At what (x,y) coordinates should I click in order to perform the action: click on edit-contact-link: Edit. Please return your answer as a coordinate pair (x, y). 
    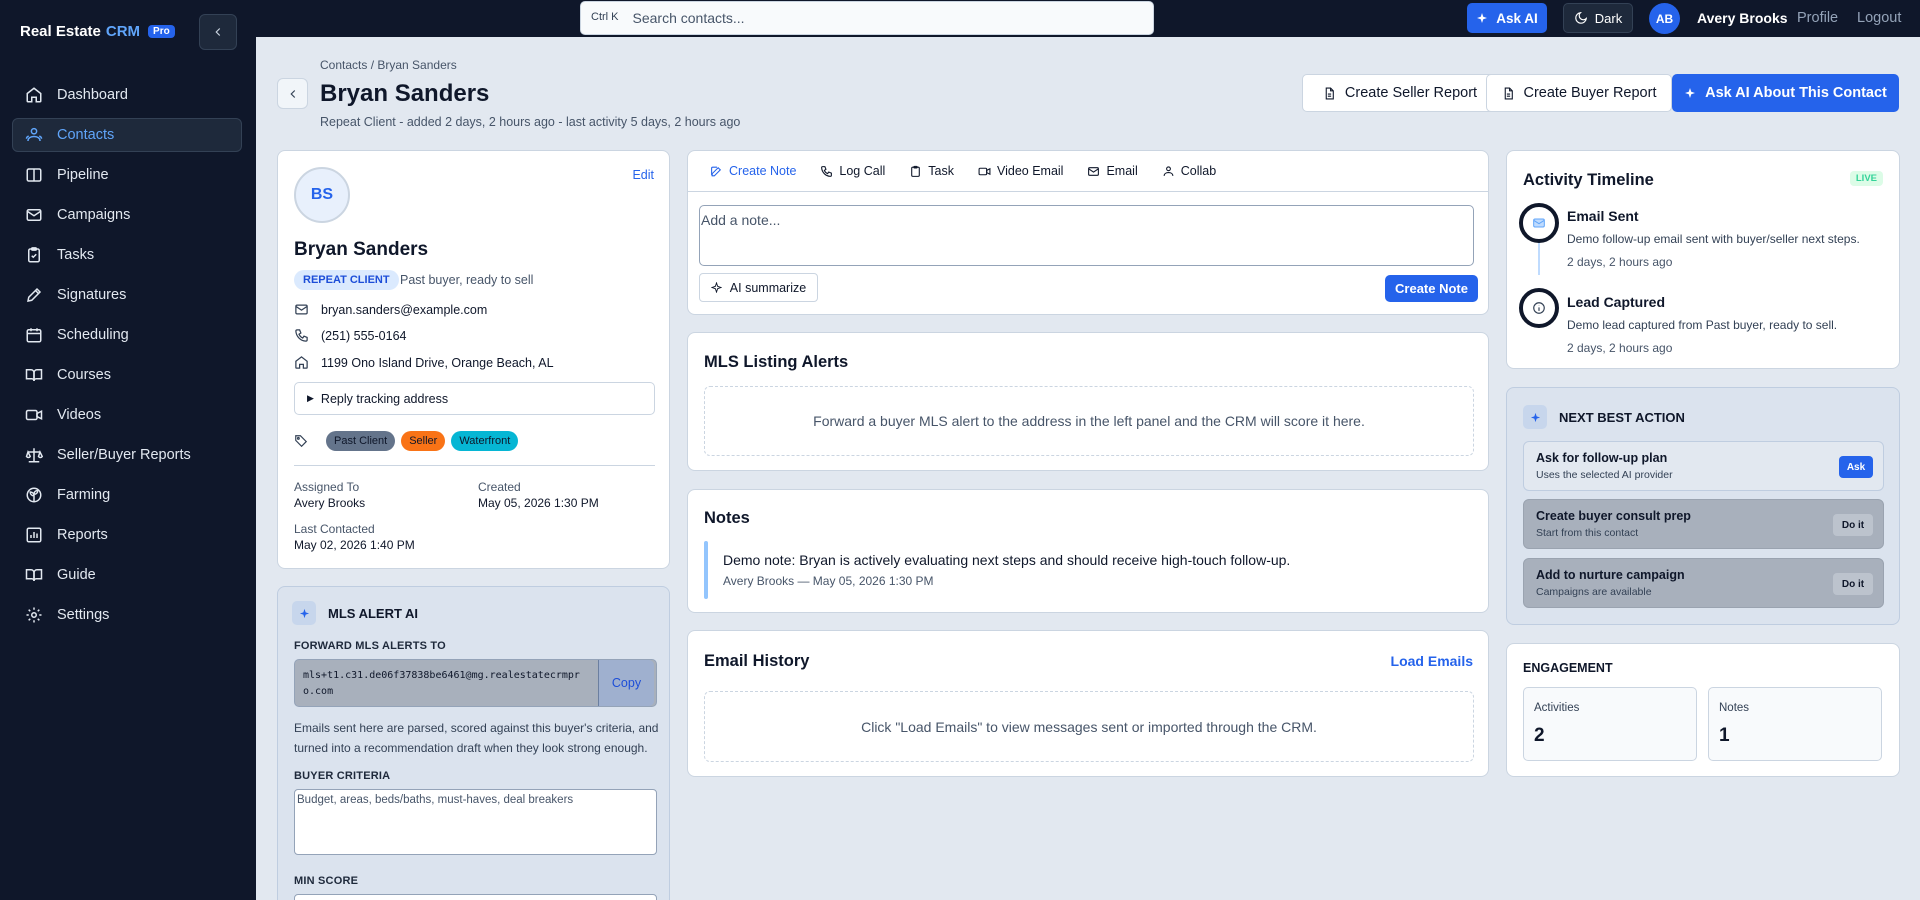
    Looking at the image, I should click on (643, 175).